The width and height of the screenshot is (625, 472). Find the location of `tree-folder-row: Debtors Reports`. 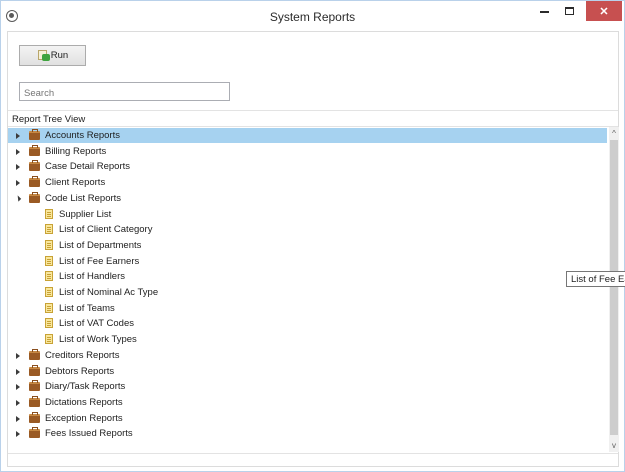

tree-folder-row: Debtors Reports is located at coordinates (307, 371).